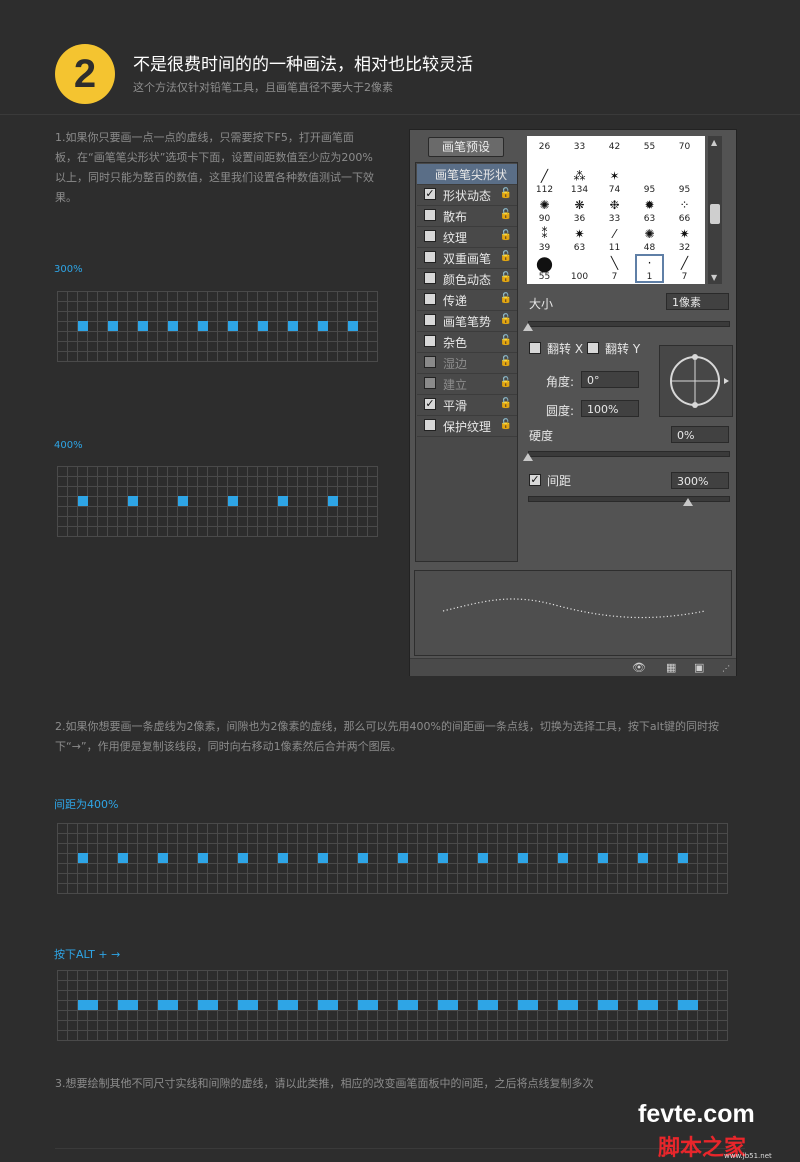 The width and height of the screenshot is (800, 1162). I want to click on spacing-checkbox: ✓, so click(535, 480).